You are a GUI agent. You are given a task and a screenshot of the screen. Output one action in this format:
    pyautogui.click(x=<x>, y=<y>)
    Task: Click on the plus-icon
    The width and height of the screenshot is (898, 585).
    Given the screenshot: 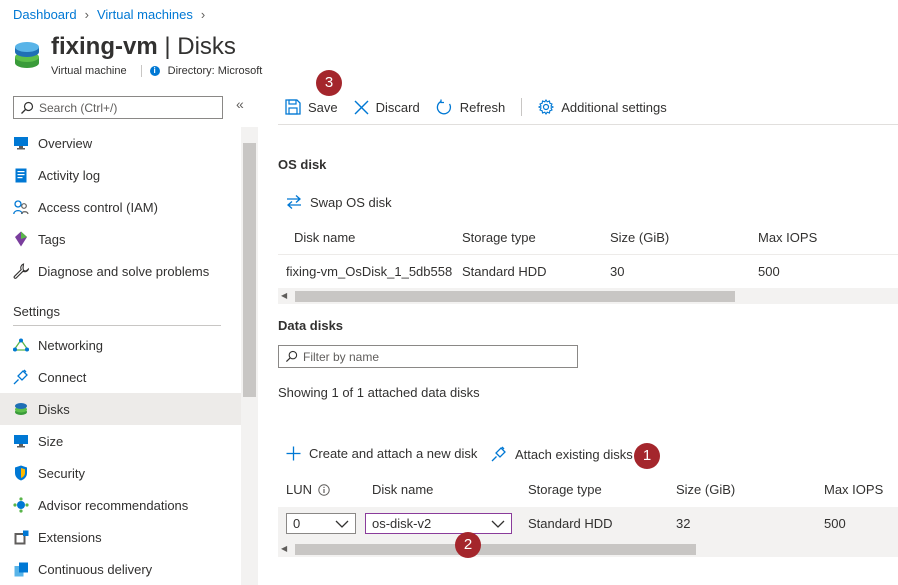 What is the action you would take?
    pyautogui.click(x=293, y=453)
    